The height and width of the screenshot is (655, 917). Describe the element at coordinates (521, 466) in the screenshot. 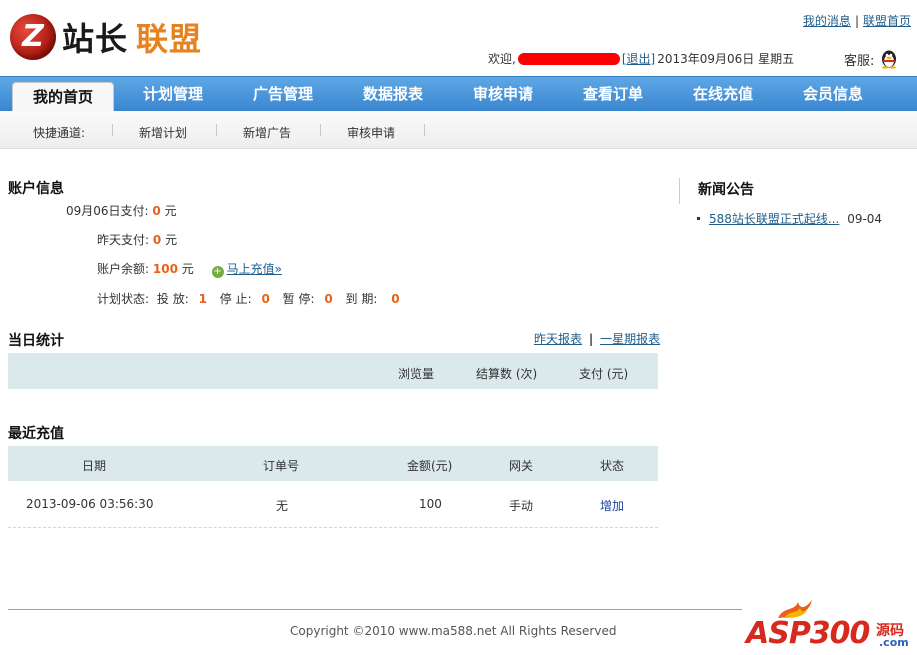

I see `col-gateway: 网关` at that location.